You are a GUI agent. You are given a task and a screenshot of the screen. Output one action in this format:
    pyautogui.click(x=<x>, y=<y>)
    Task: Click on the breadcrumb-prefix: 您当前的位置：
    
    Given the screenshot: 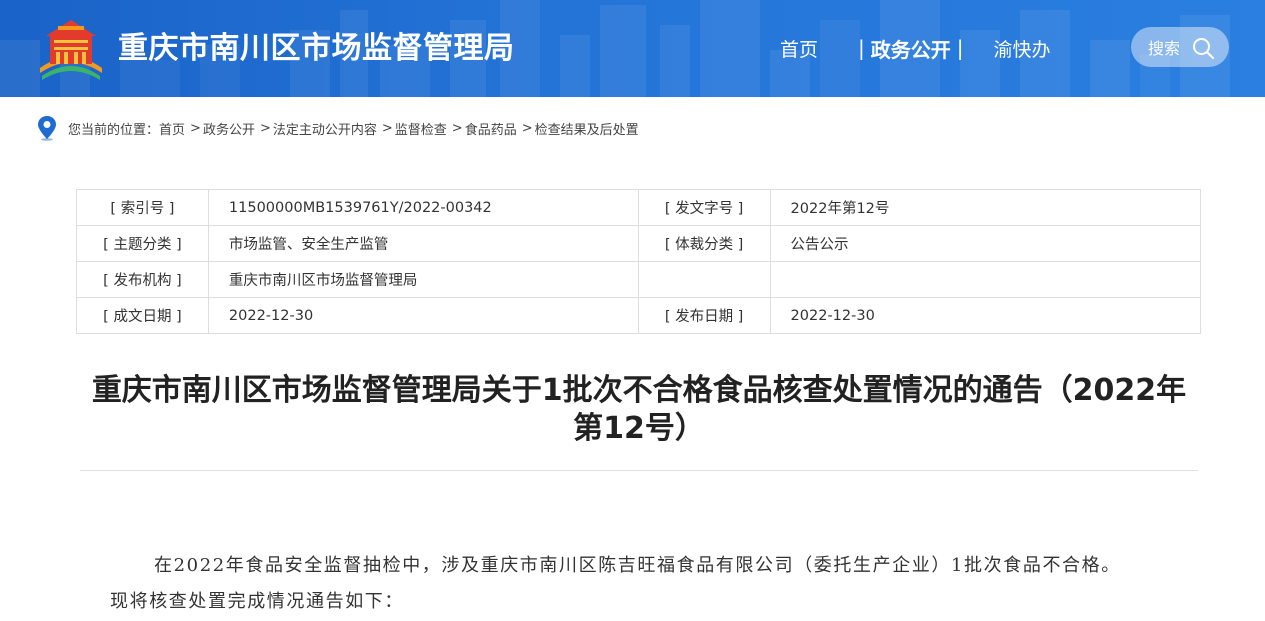 What is the action you would take?
    pyautogui.click(x=114, y=130)
    